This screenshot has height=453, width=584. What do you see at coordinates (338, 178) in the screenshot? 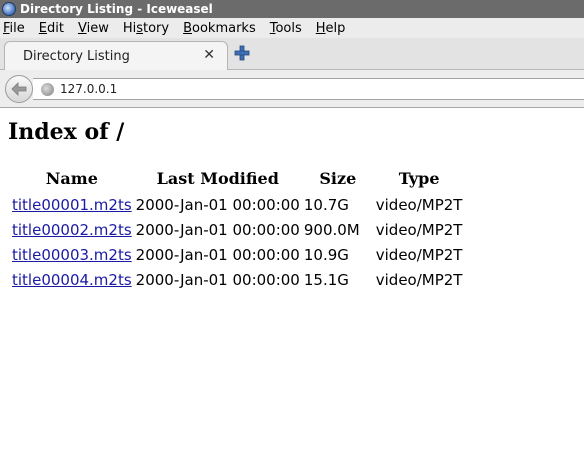
I see `column-header-size: Size` at bounding box center [338, 178].